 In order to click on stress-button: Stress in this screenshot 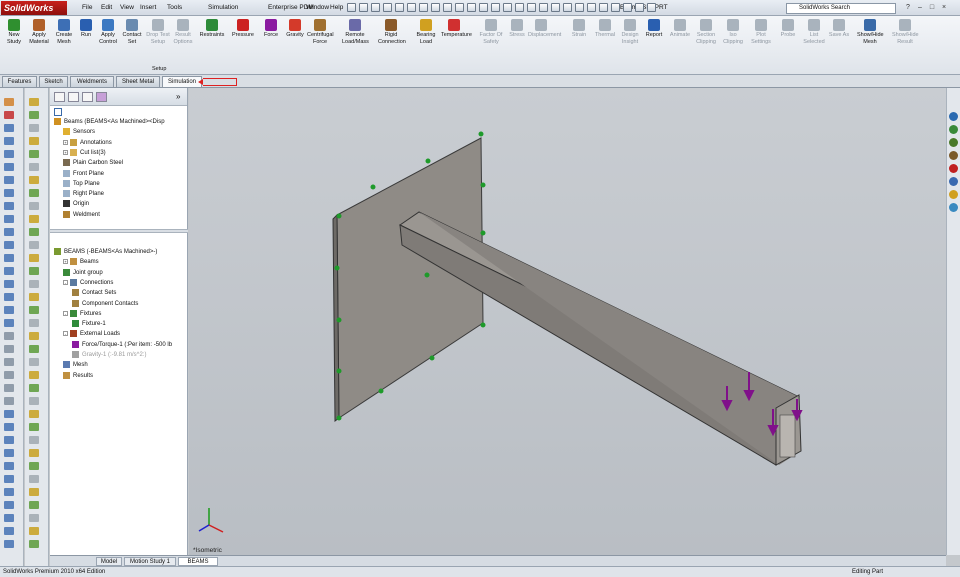, I will do `click(517, 29)`.